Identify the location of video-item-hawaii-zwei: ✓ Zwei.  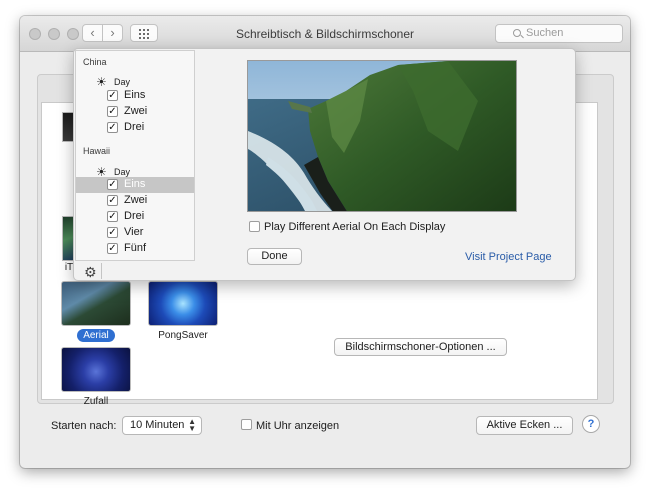
(135, 201).